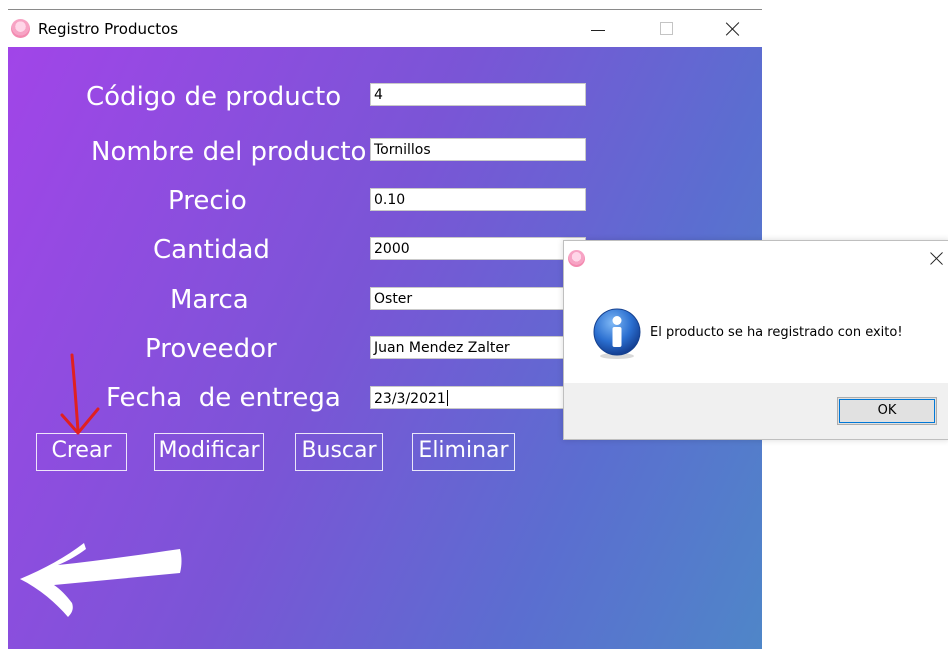  What do you see at coordinates (478, 199) in the screenshot?
I see `precio-input: 0.10` at bounding box center [478, 199].